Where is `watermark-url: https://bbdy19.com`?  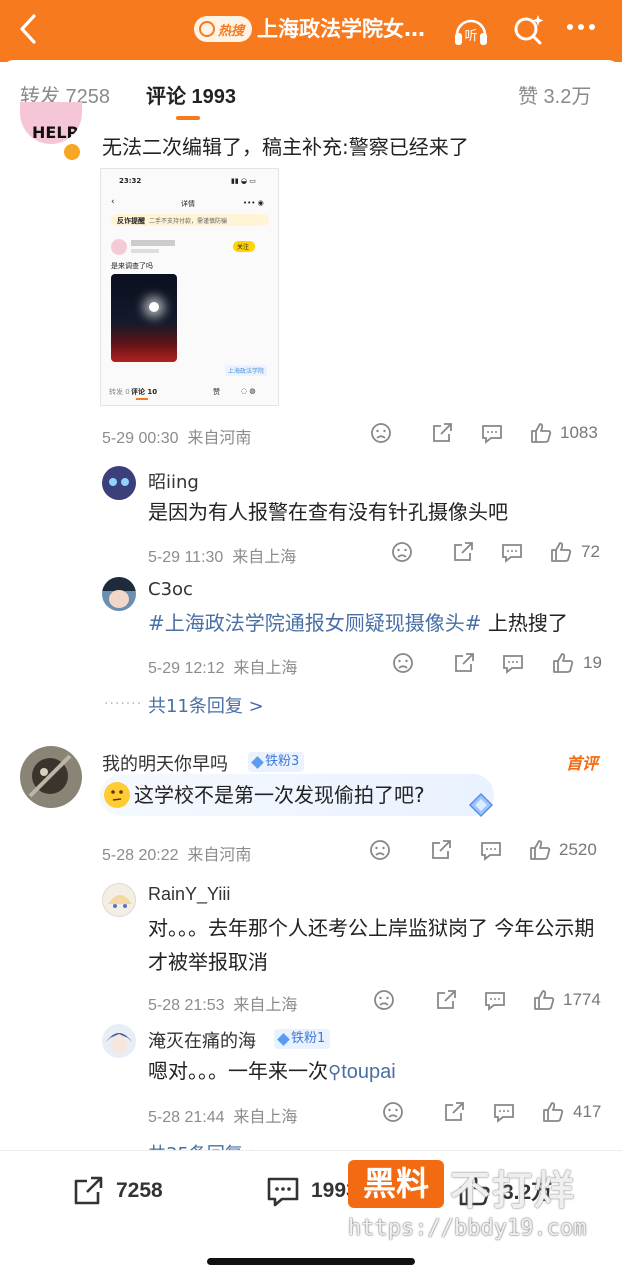 watermark-url: https://bbdy19.com is located at coordinates (467, 1228).